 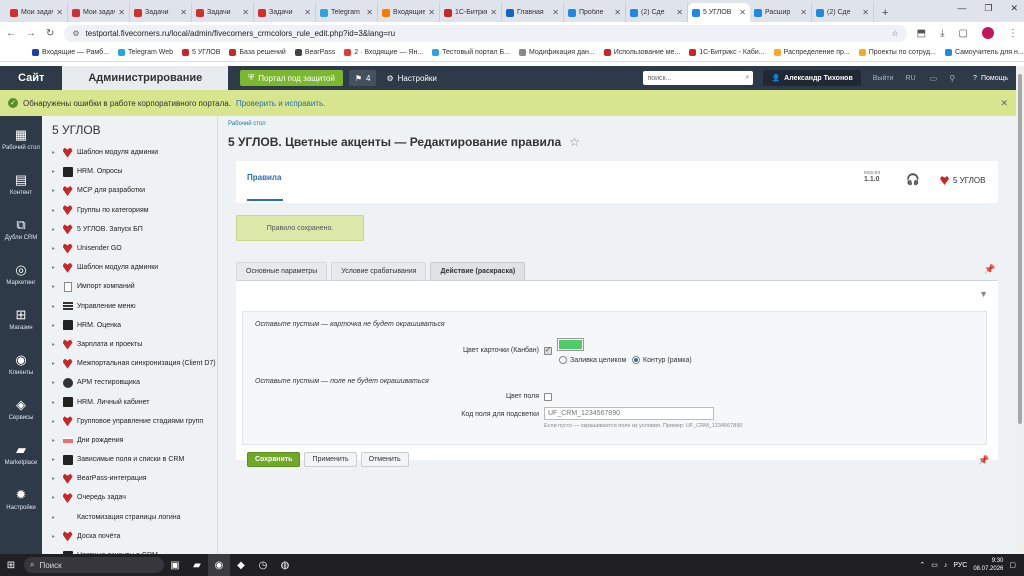 What do you see at coordinates (988, 33) in the screenshot?
I see `profile-avatar` at bounding box center [988, 33].